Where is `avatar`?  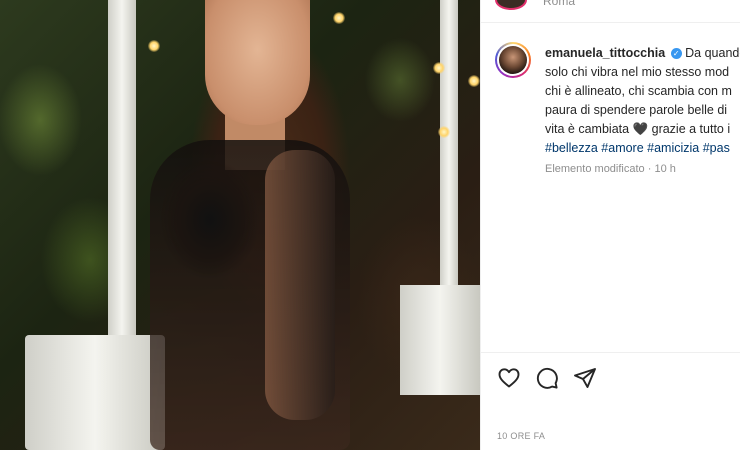 avatar is located at coordinates (513, 60).